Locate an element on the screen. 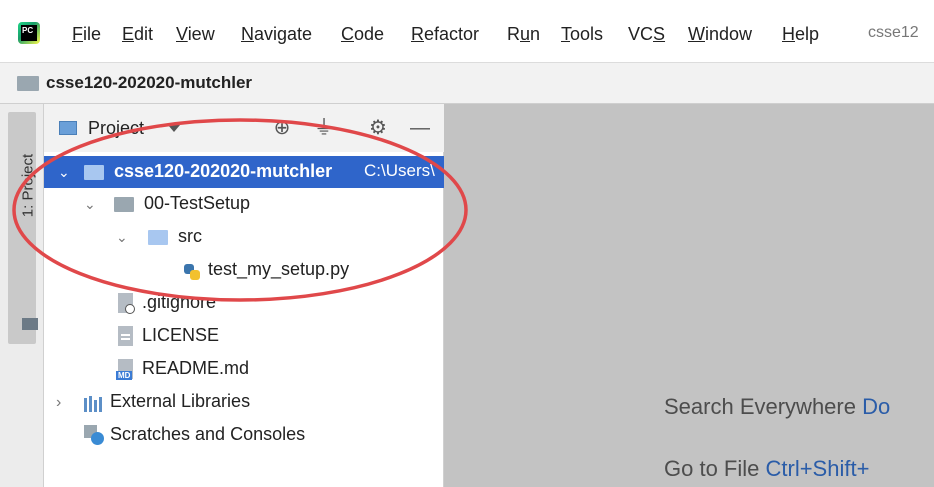  tree-row-gitignore: .gitignore is located at coordinates (244, 303).